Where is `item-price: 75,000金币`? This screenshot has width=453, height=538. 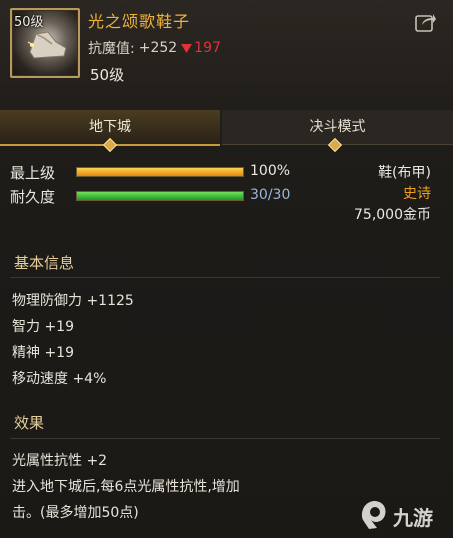
item-price: 75,000金币 is located at coordinates (392, 215).